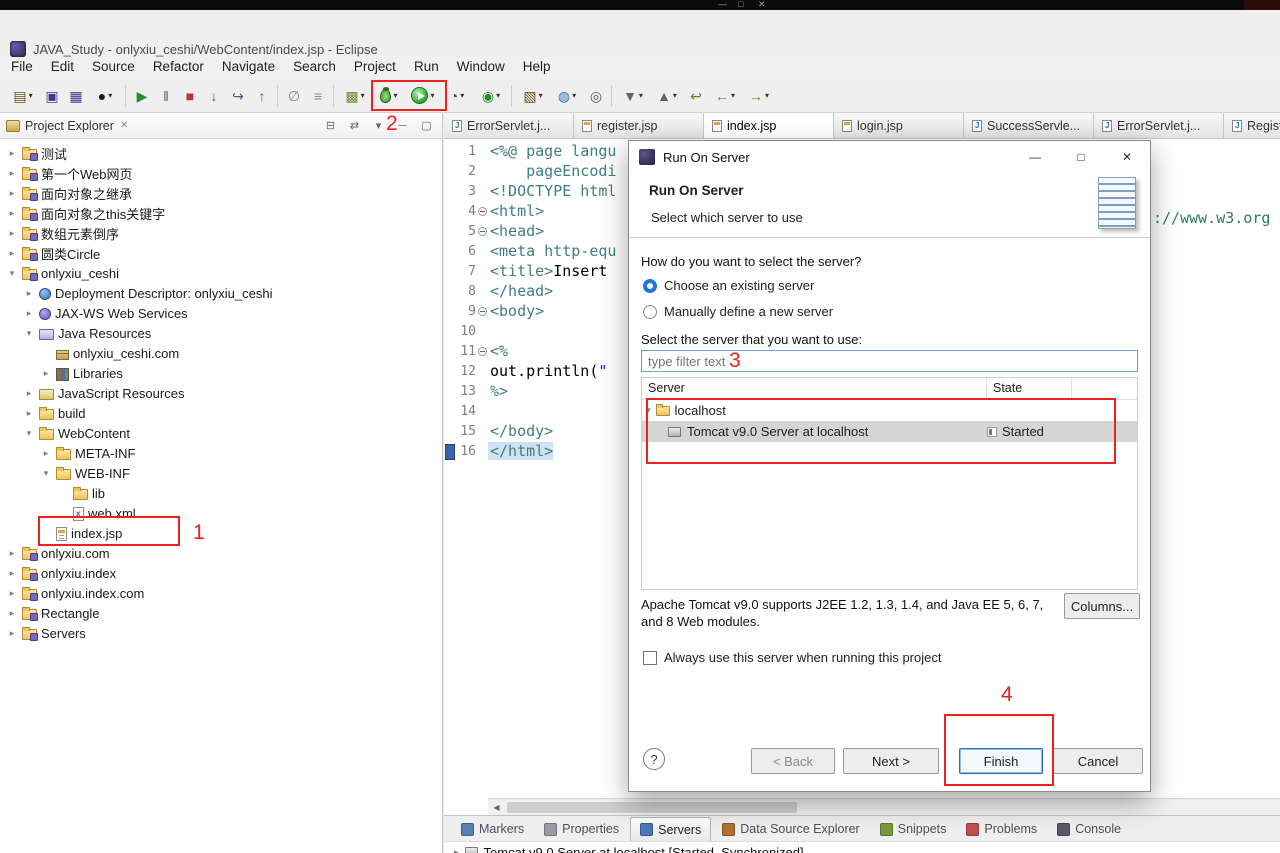  Describe the element at coordinates (537, 66) in the screenshot. I see `menu-help: Help` at that location.